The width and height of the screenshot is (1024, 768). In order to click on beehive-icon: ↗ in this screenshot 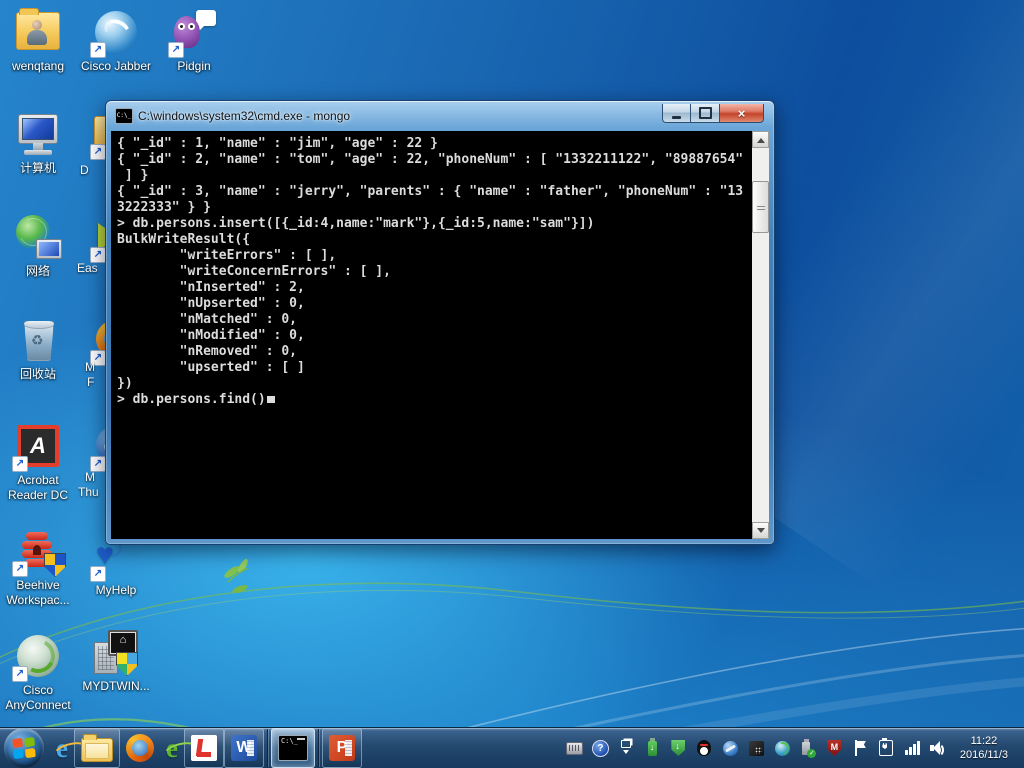, I will do `click(39, 552)`.